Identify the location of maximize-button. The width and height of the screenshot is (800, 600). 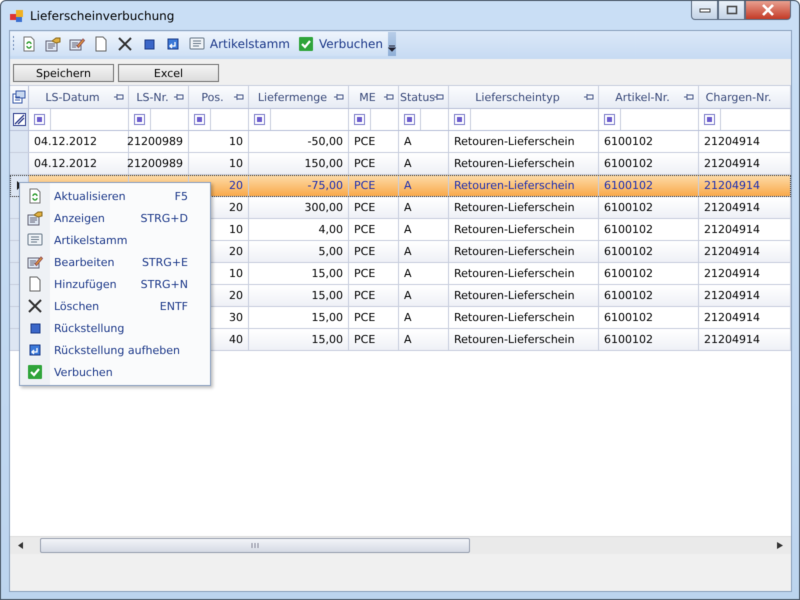
(731, 10).